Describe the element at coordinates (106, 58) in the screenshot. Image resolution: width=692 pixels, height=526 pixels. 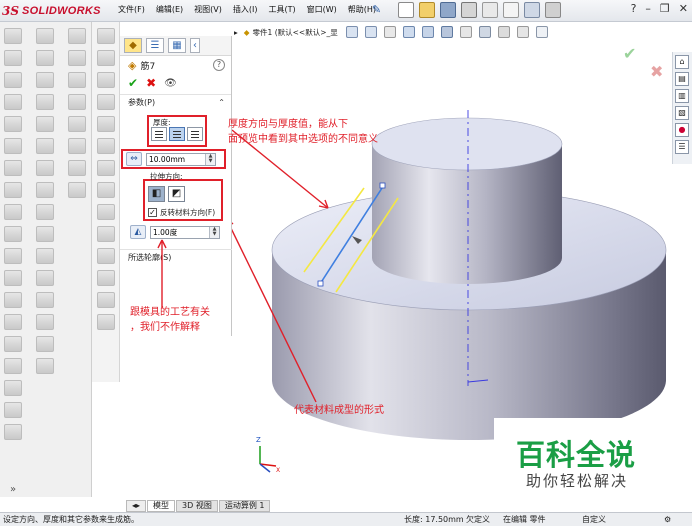
I see `tree-icon-b` at that location.